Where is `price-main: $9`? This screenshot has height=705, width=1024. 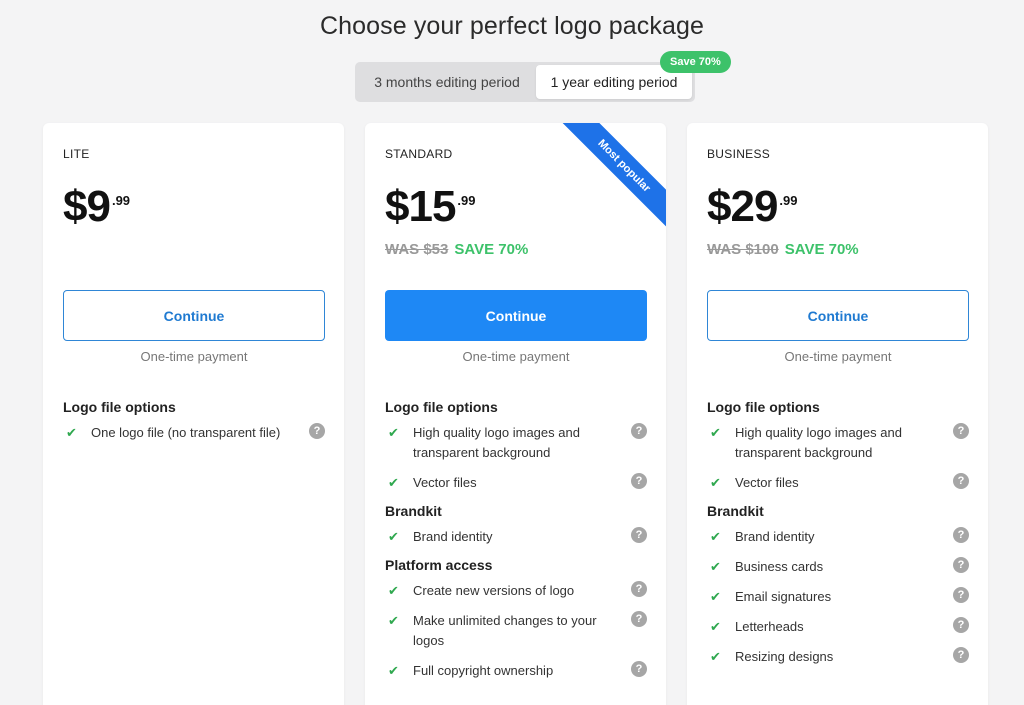 price-main: $9 is located at coordinates (87, 206).